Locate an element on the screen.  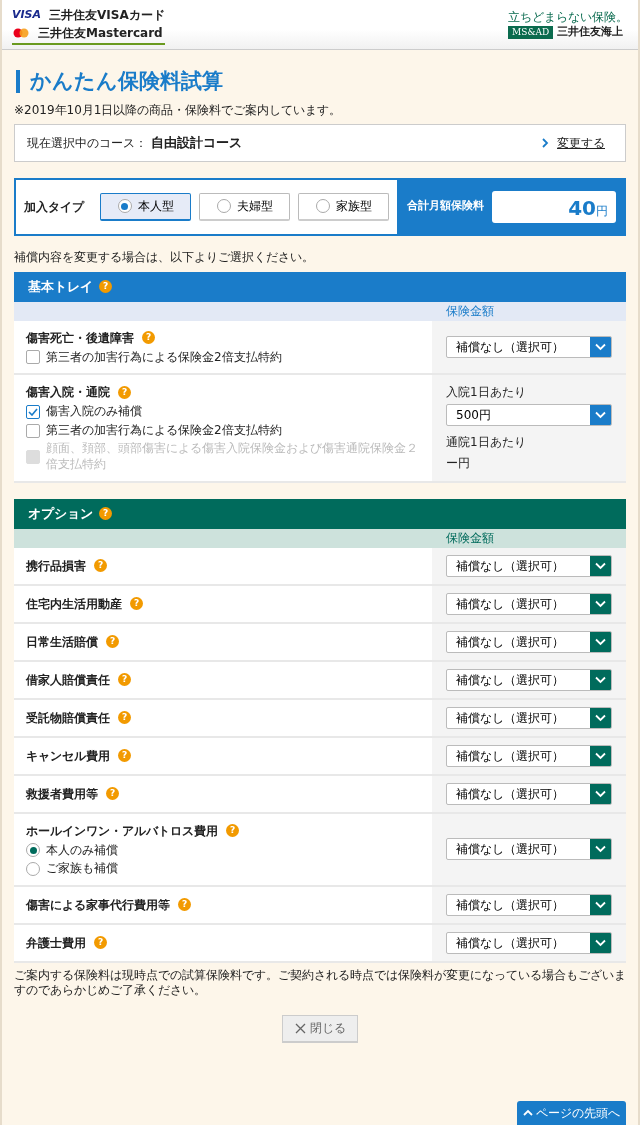
course-label: 現在選択中のコース： is located at coordinates (87, 143).